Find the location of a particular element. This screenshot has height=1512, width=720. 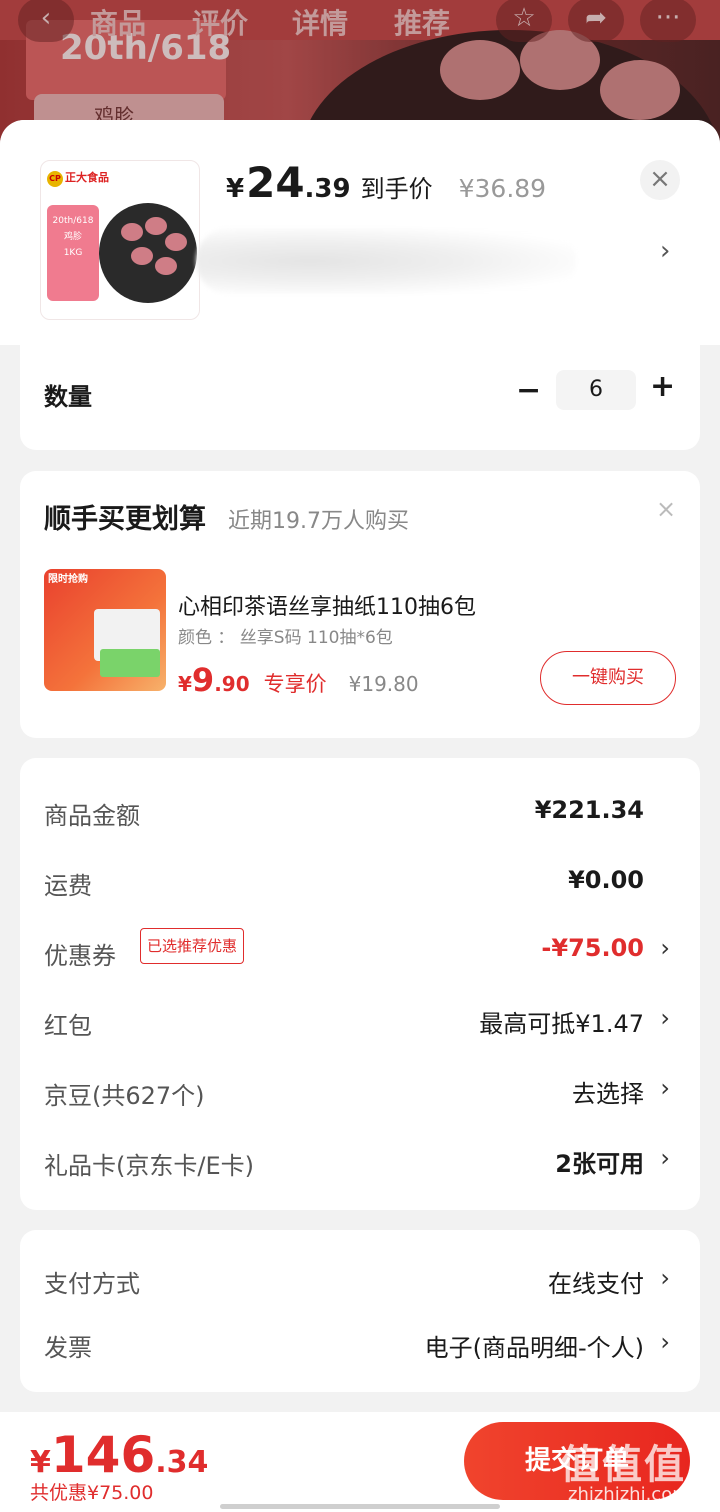

coupon-label: 优惠券 is located at coordinates (80, 956).